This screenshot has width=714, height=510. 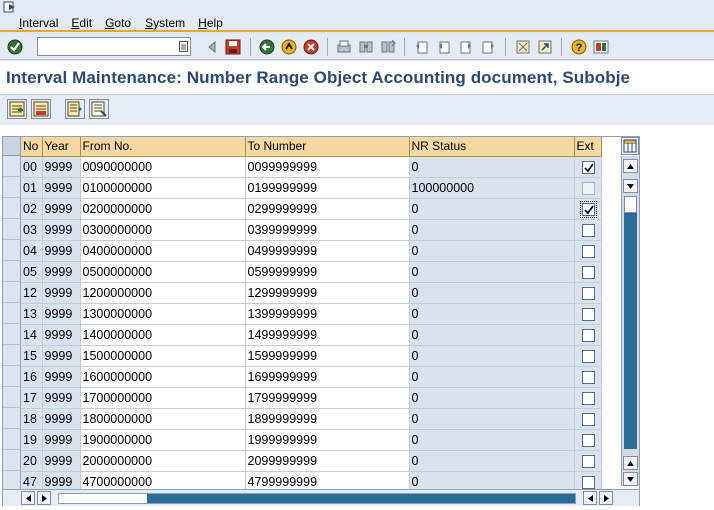 What do you see at coordinates (17, 109) in the screenshot?
I see `insert-interval-icon` at bounding box center [17, 109].